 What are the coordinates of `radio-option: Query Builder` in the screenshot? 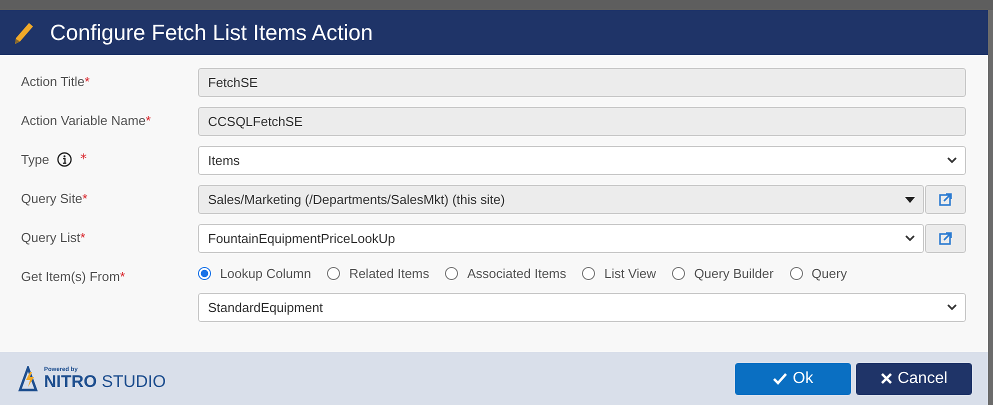 It's located at (723, 273).